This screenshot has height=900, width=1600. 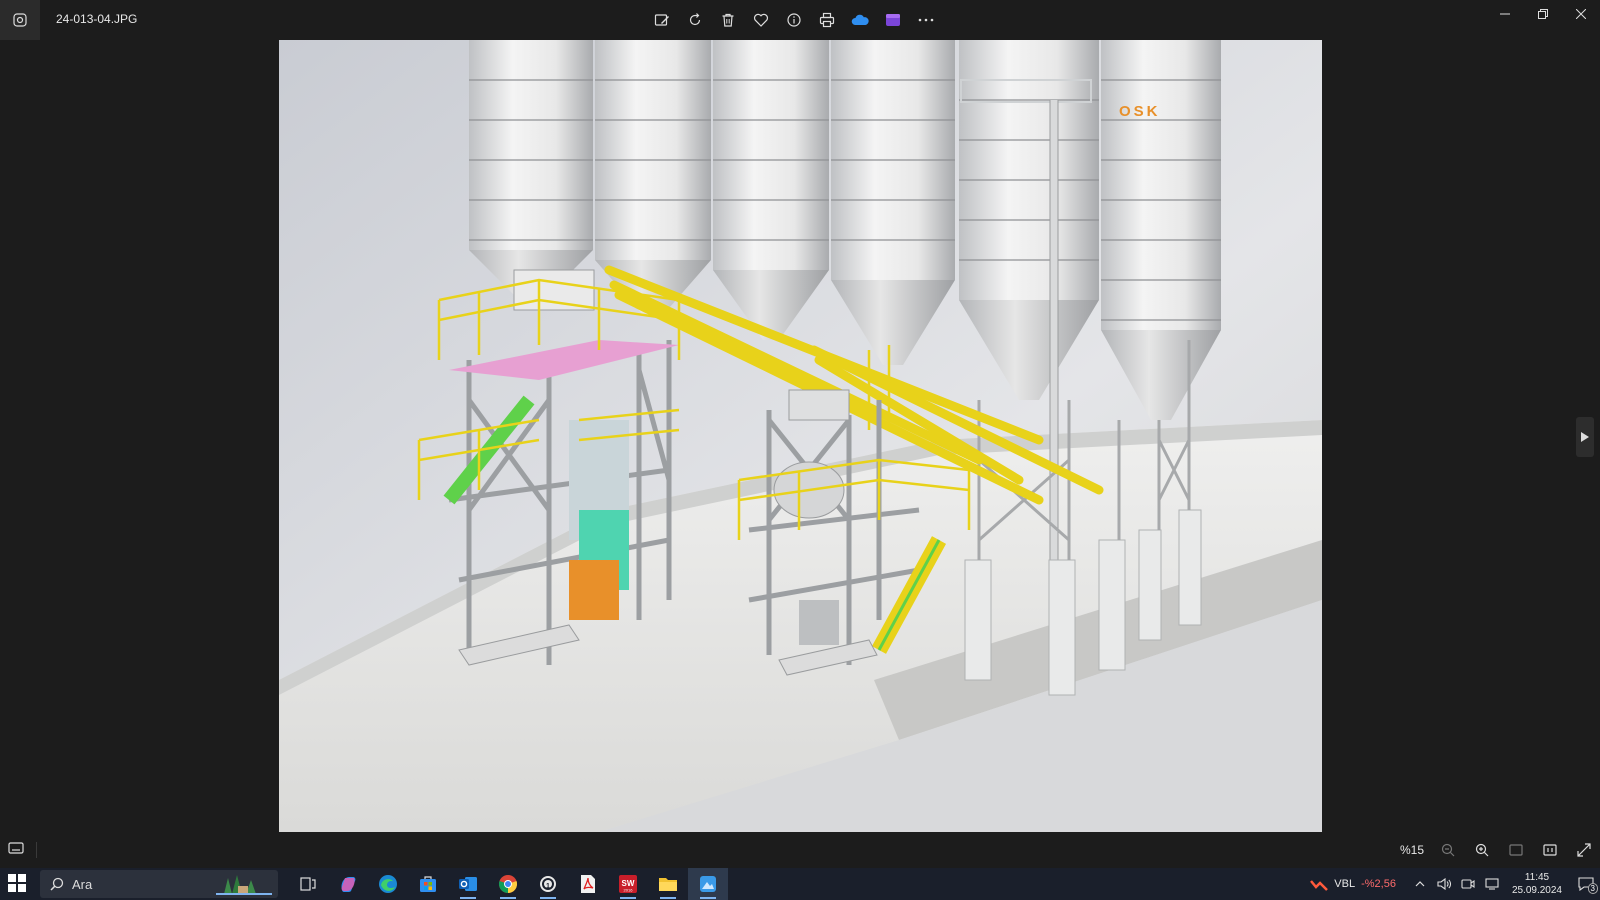 I want to click on search-icon, so click(x=57, y=884).